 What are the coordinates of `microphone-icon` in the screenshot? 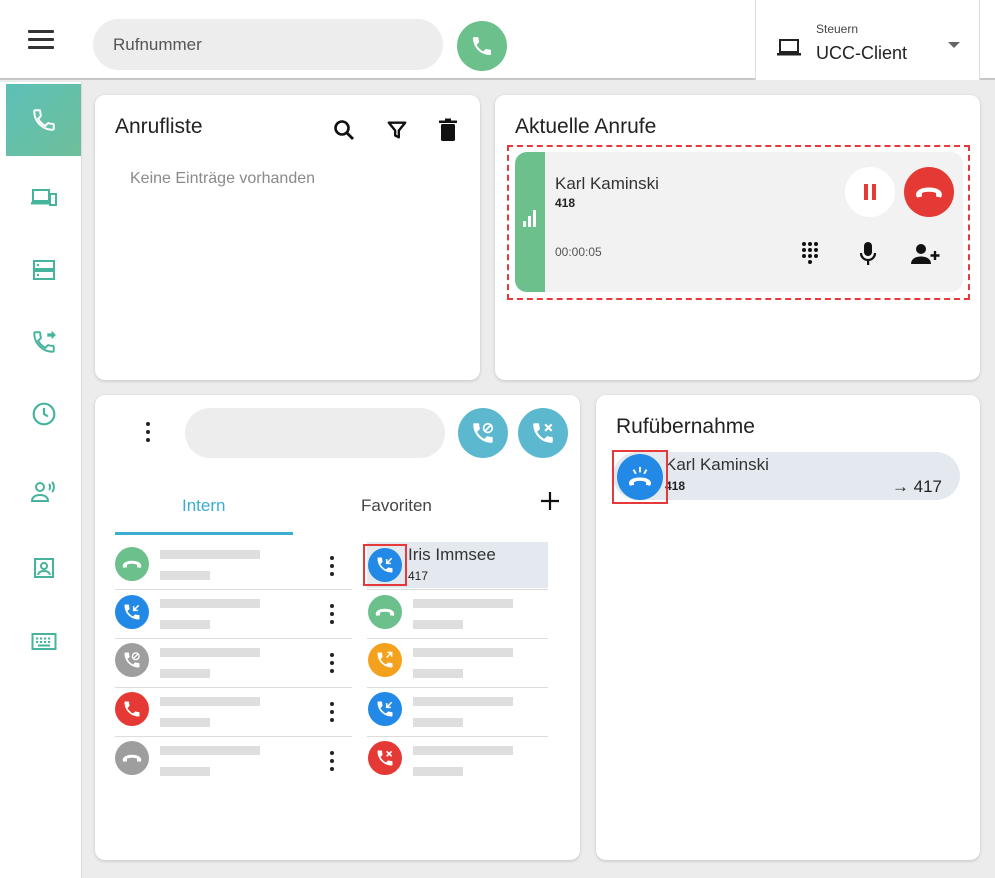 It's located at (868, 254).